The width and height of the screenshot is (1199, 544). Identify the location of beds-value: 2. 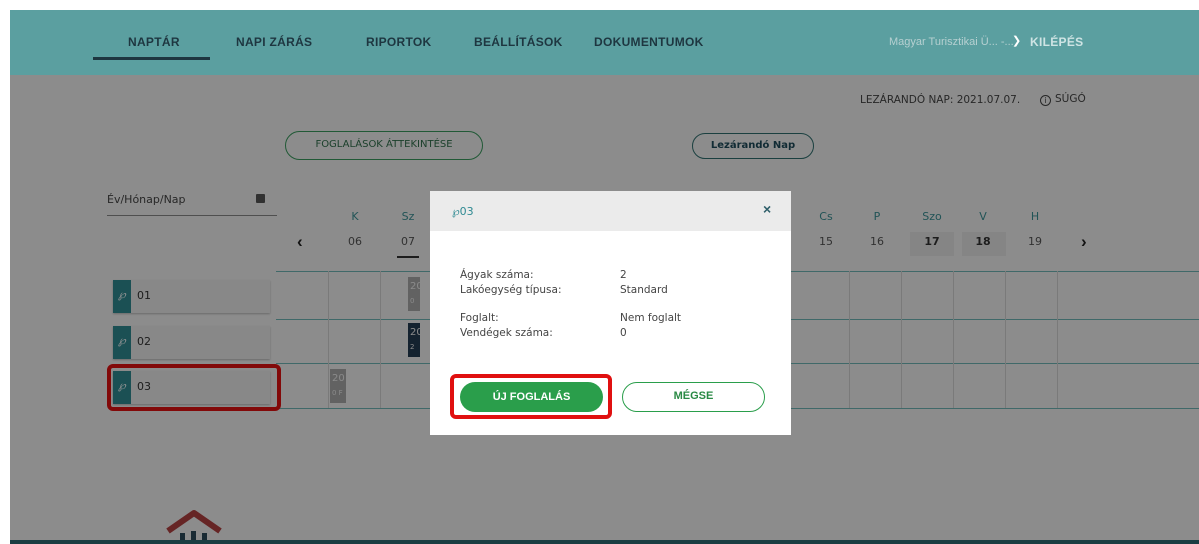
(623, 275).